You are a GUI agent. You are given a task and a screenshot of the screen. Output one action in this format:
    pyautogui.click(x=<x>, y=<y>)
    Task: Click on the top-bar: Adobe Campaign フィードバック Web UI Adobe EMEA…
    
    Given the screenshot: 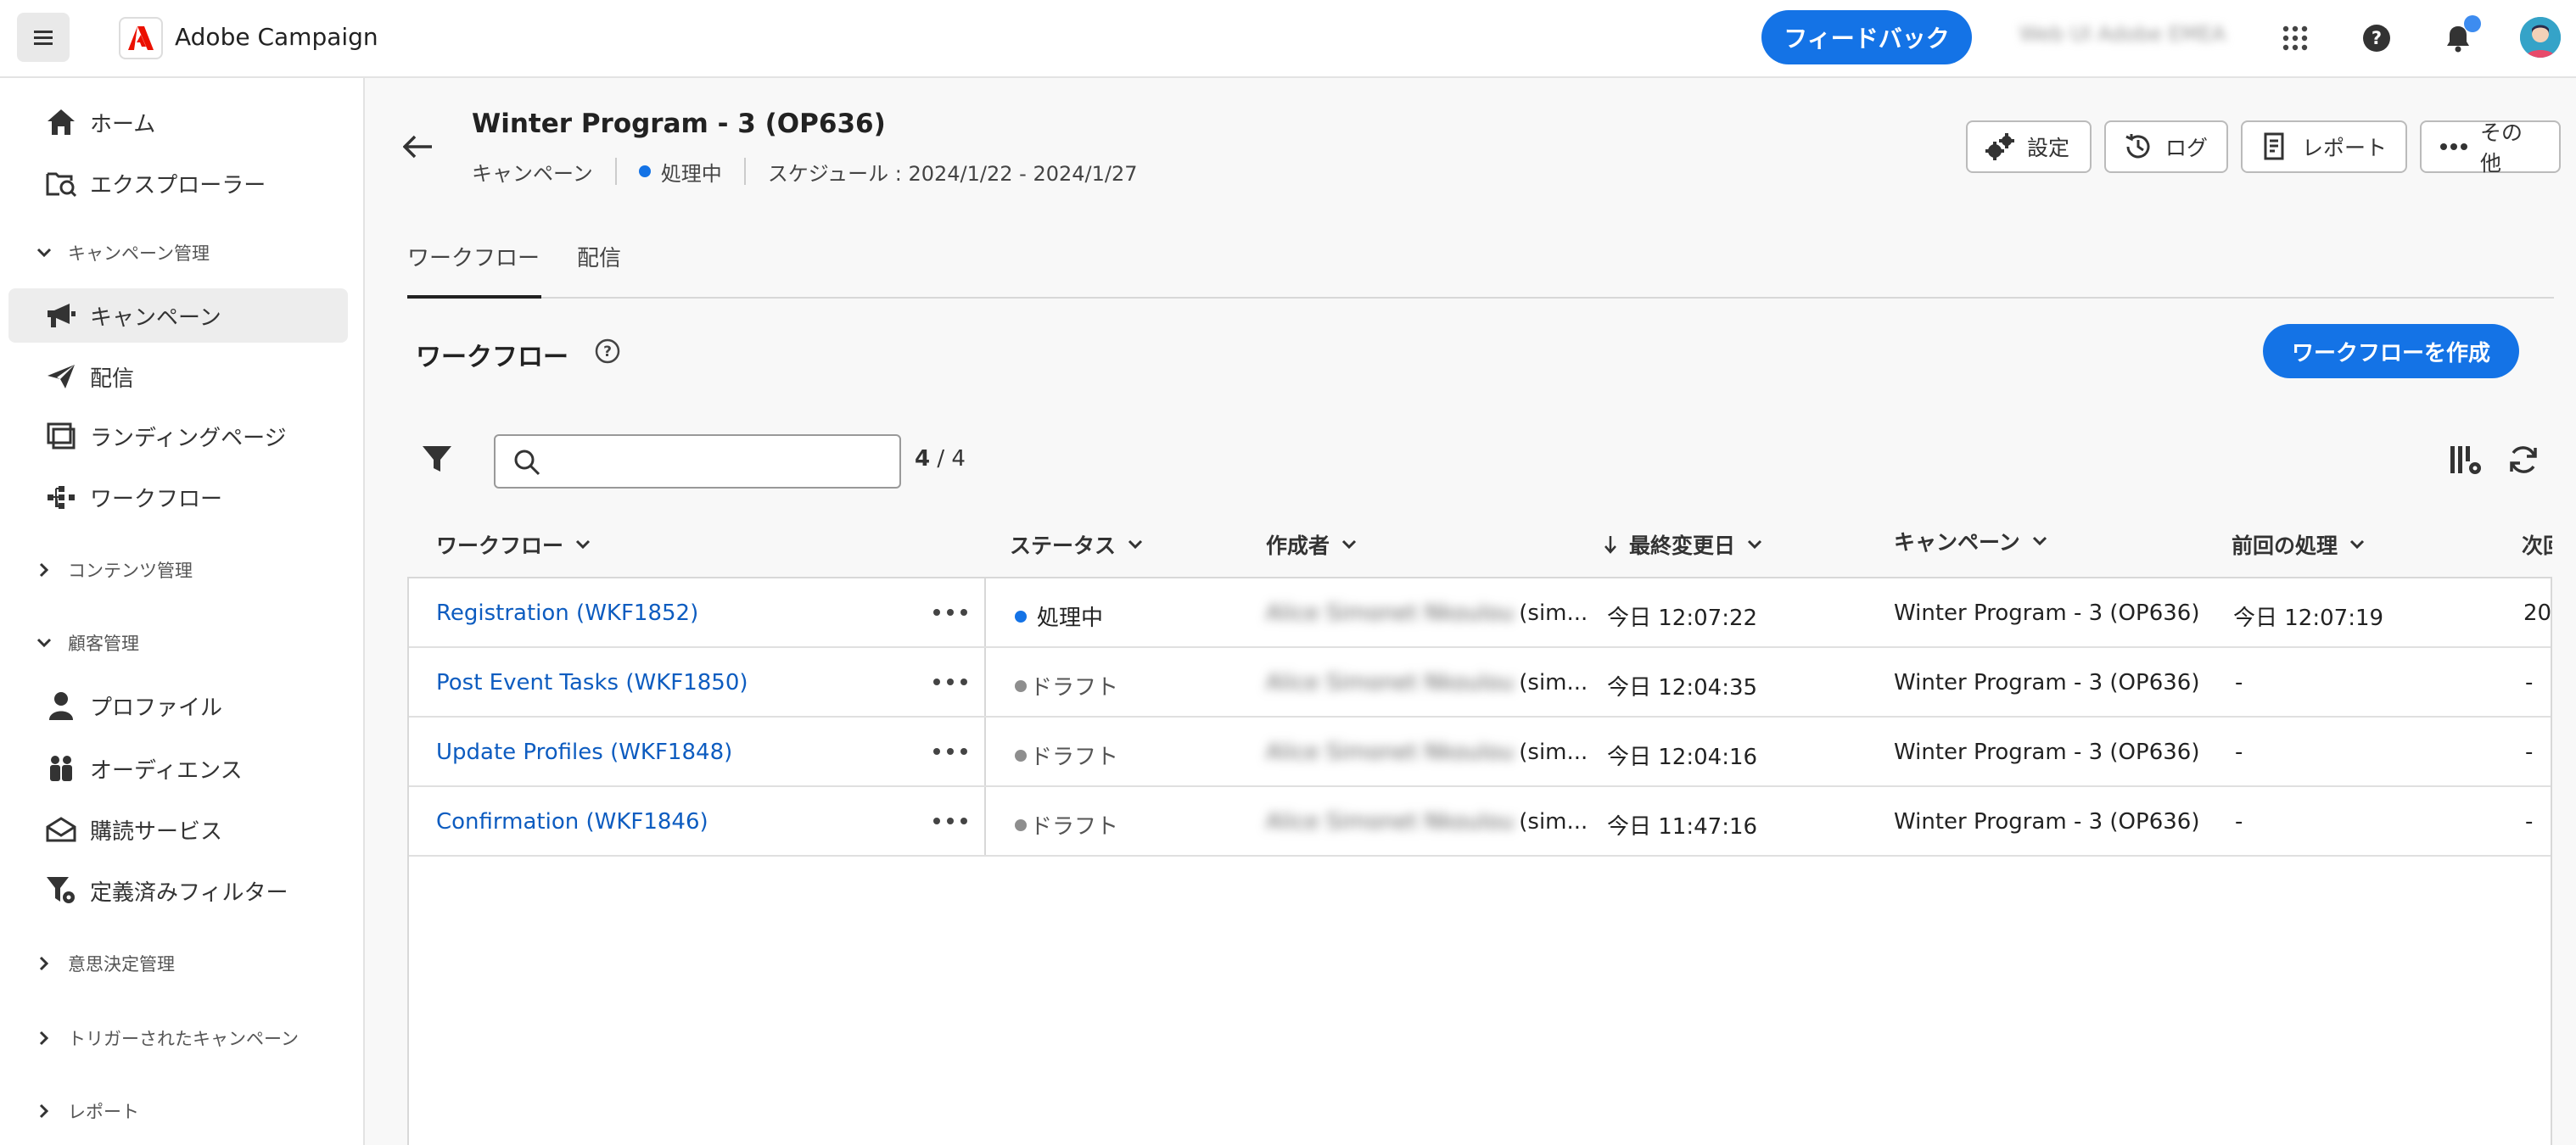 What is the action you would take?
    pyautogui.click(x=1288, y=39)
    